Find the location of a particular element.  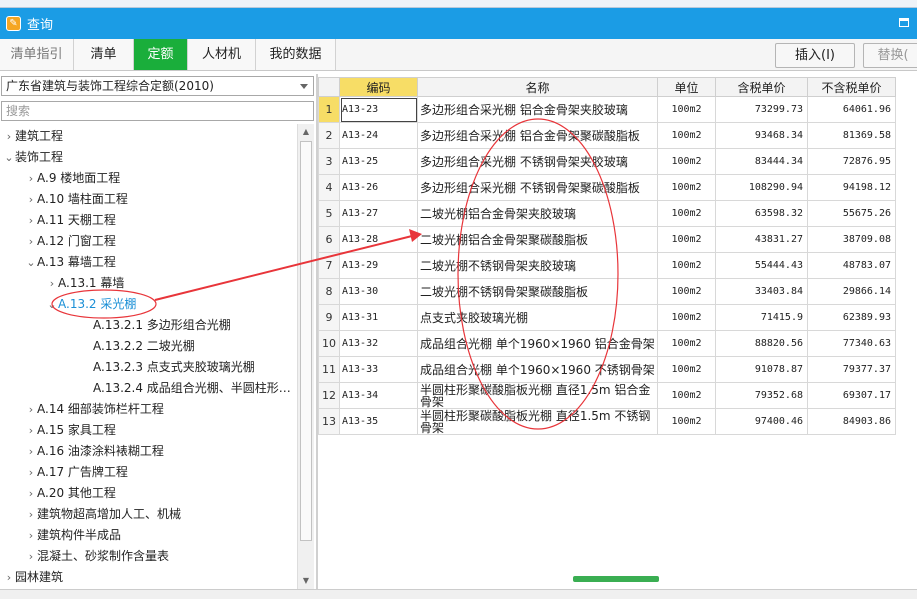

tree-node: › A.17 广告牌工程 is located at coordinates (76, 472).